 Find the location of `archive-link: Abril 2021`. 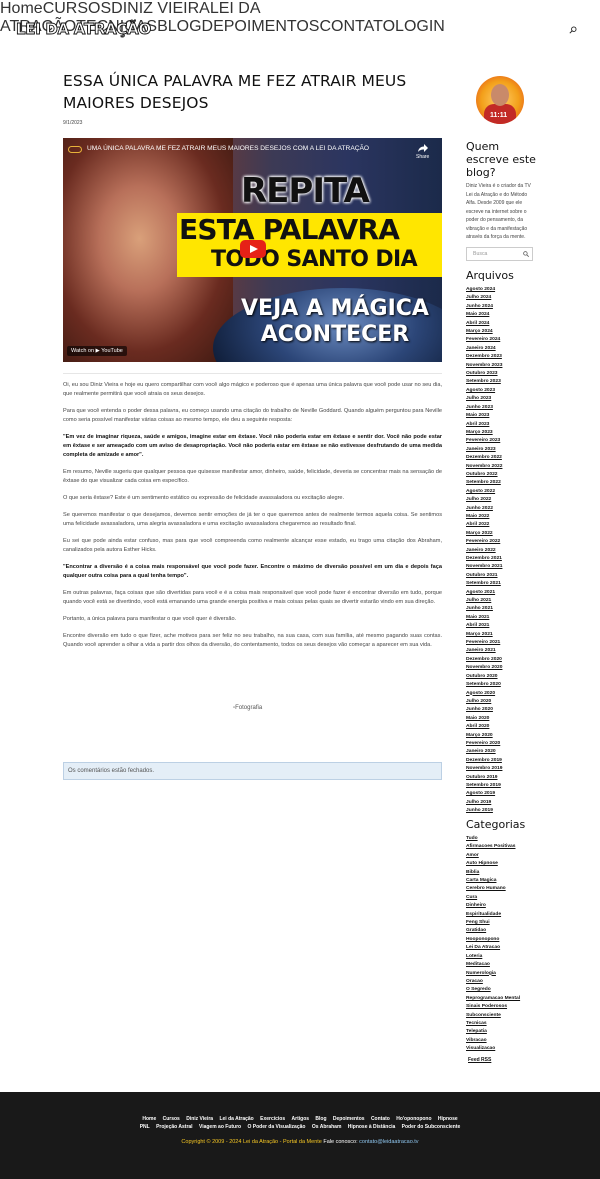

archive-link: Abril 2021 is located at coordinates (484, 626).